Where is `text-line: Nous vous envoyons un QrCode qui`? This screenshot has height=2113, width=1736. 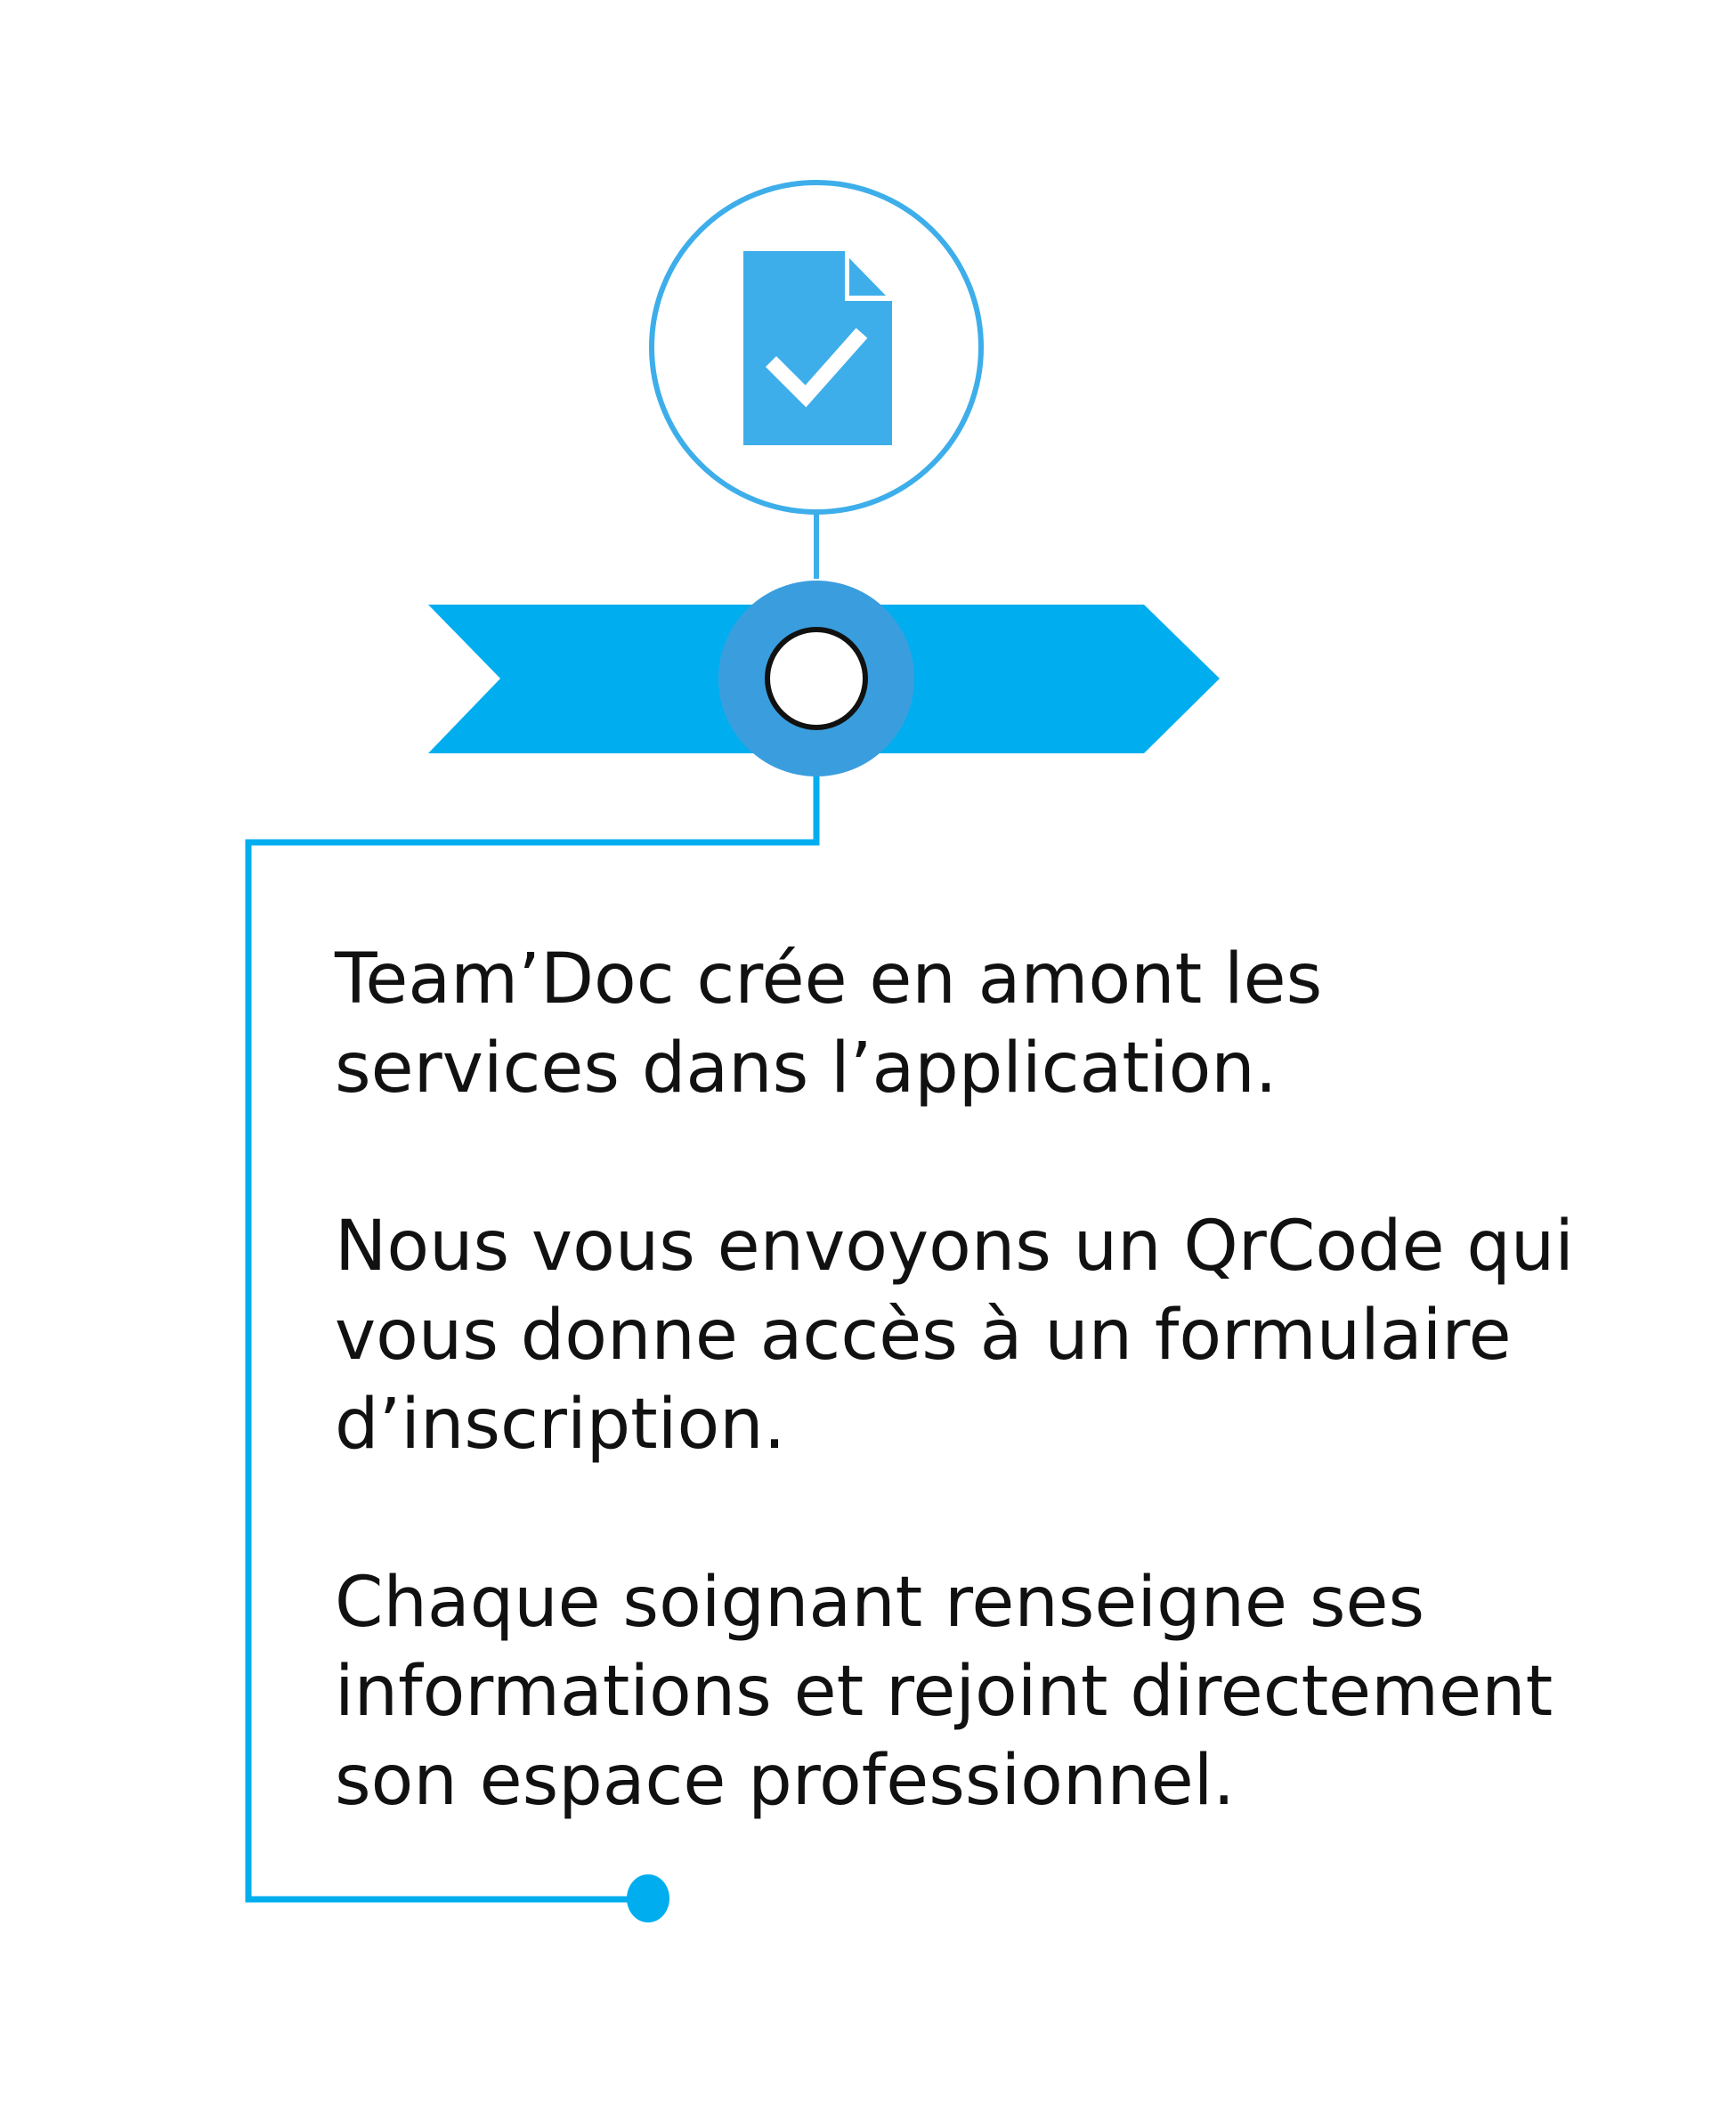 text-line: Nous vous envoyons un QrCode qui is located at coordinates (954, 1247).